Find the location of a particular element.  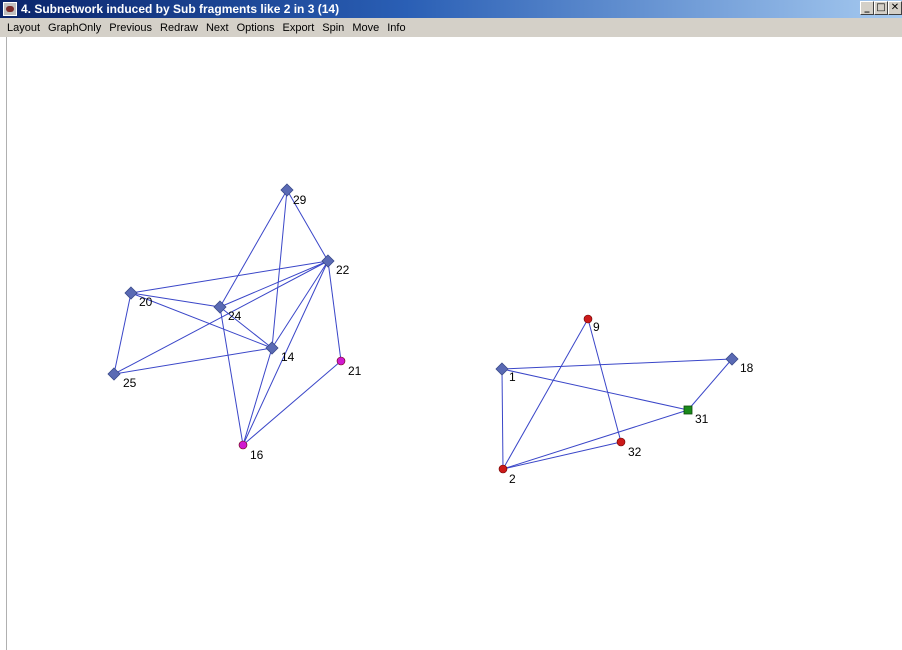

node-label: 9 is located at coordinates (596, 327).